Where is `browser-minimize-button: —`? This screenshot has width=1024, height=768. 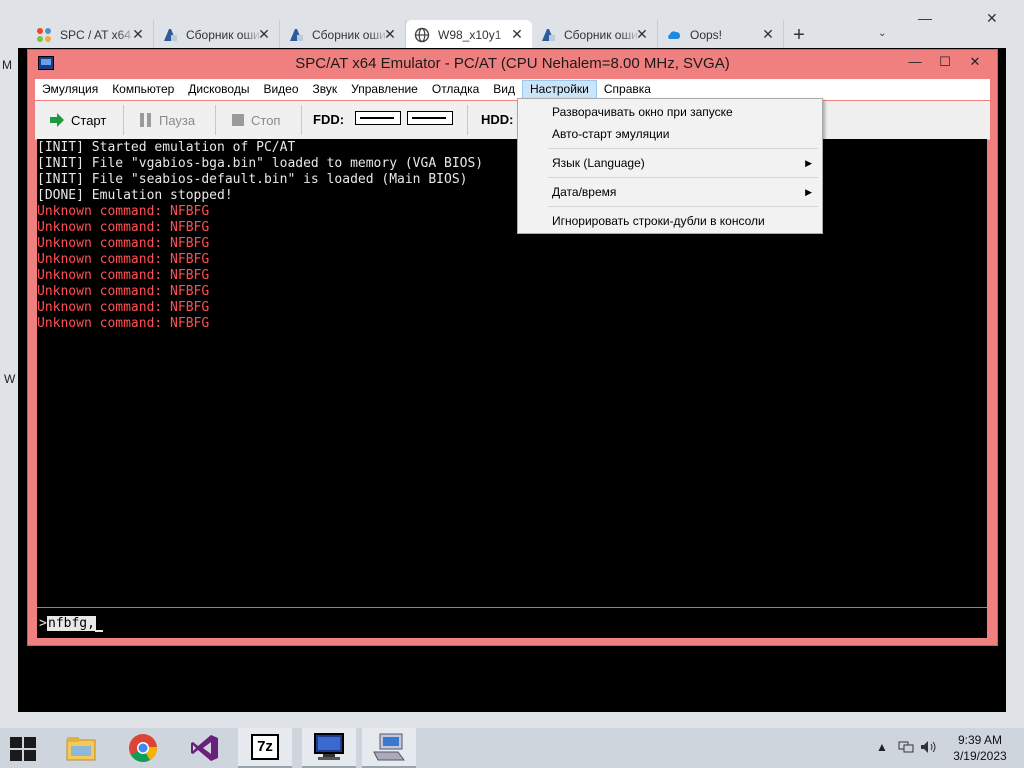 browser-minimize-button: — is located at coordinates (925, 18).